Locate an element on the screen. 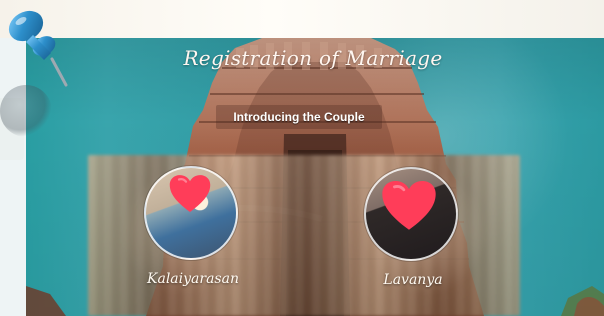  registration-title: Registration of Marriage is located at coordinates (313, 58).